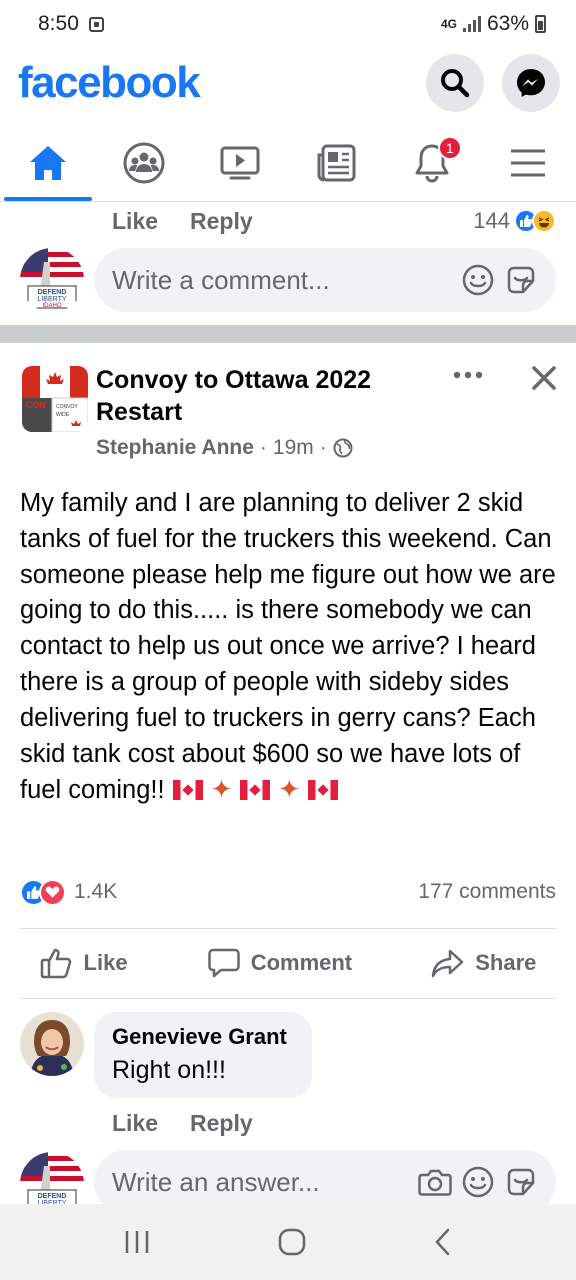 This screenshot has height=1280, width=576. I want to click on share-button: Share, so click(483, 963).